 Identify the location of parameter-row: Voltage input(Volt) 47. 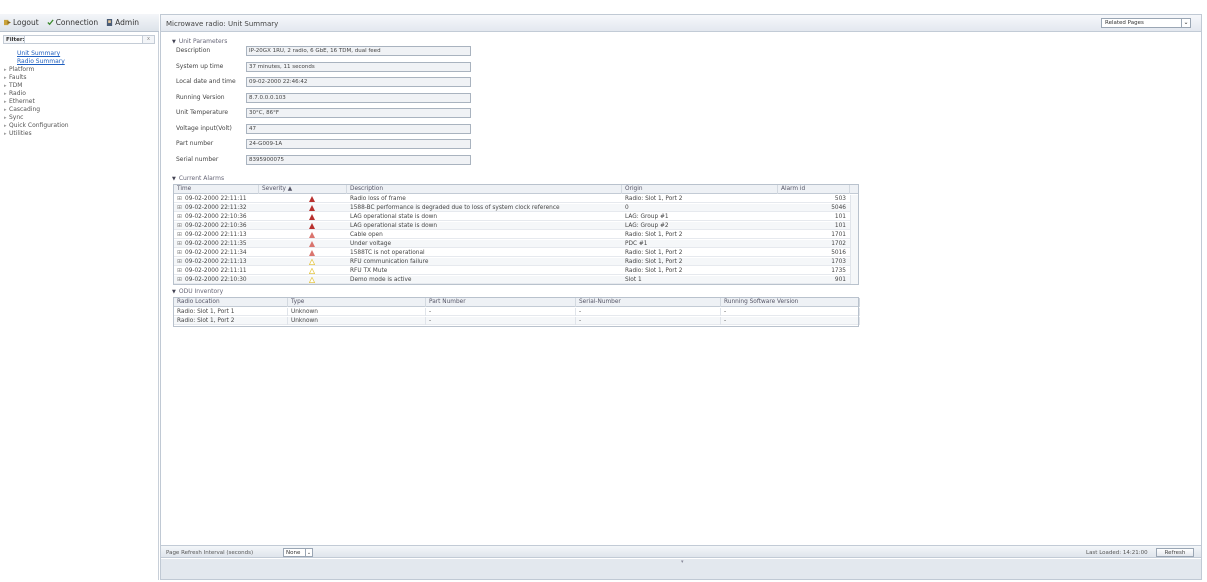
(323, 128).